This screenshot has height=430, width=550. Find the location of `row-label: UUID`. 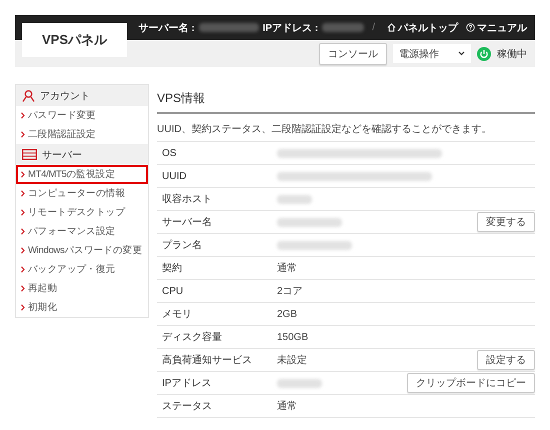

row-label: UUID is located at coordinates (175, 176).